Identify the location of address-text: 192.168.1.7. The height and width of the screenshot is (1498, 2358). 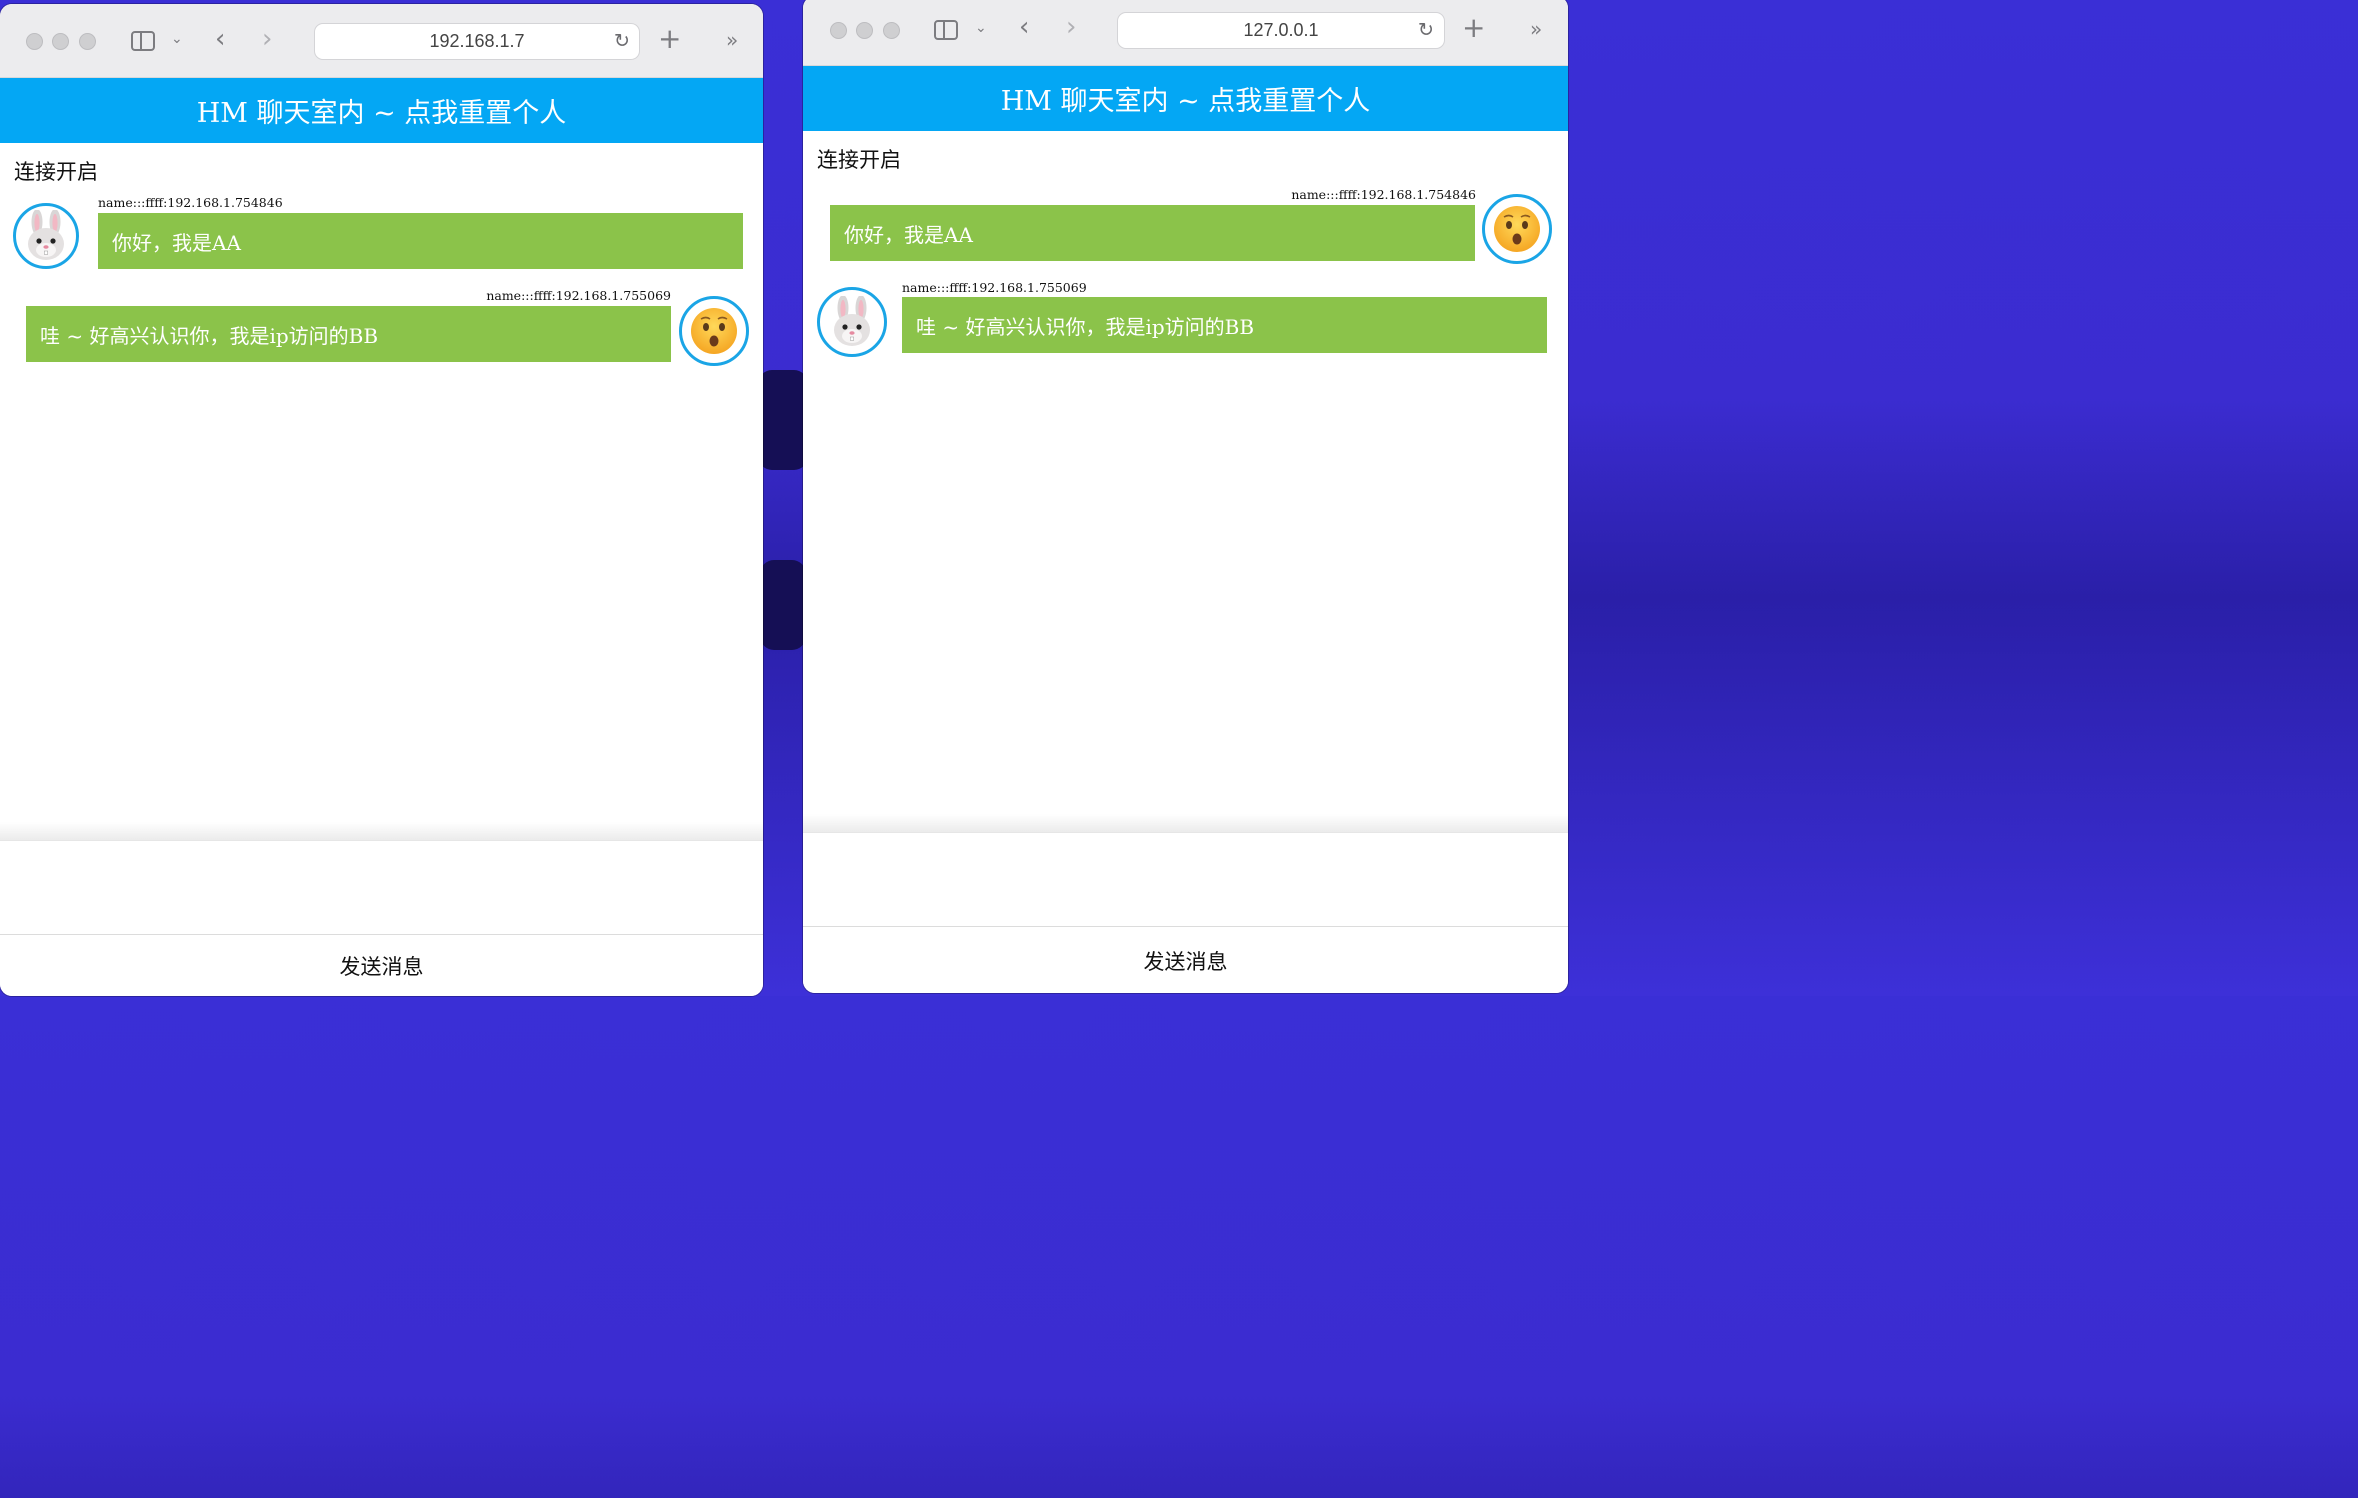
(477, 41).